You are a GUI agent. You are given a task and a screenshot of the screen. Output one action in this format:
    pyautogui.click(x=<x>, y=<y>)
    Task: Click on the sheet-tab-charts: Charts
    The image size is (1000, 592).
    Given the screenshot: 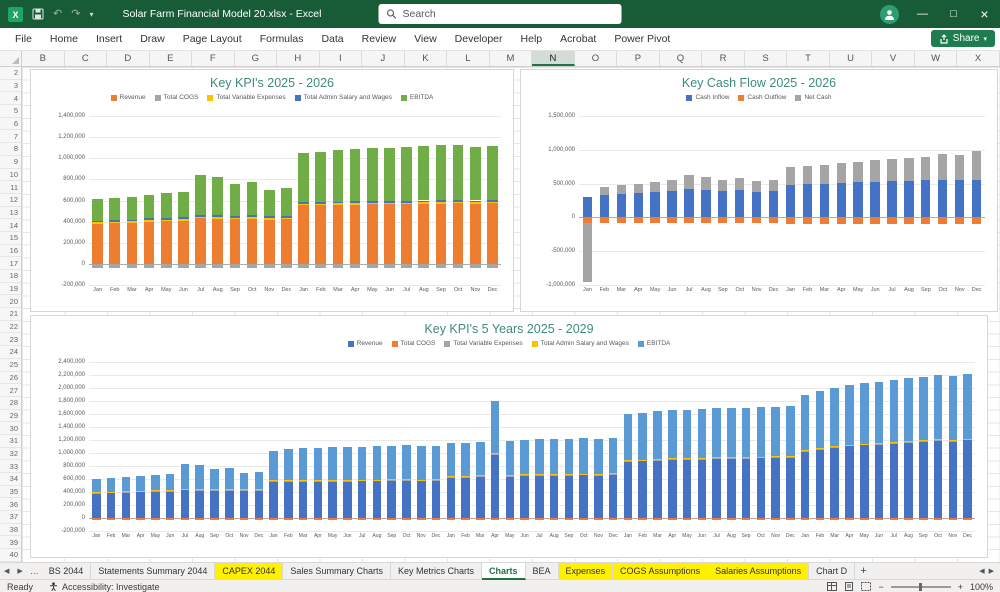 What is the action you would take?
    pyautogui.click(x=503, y=571)
    